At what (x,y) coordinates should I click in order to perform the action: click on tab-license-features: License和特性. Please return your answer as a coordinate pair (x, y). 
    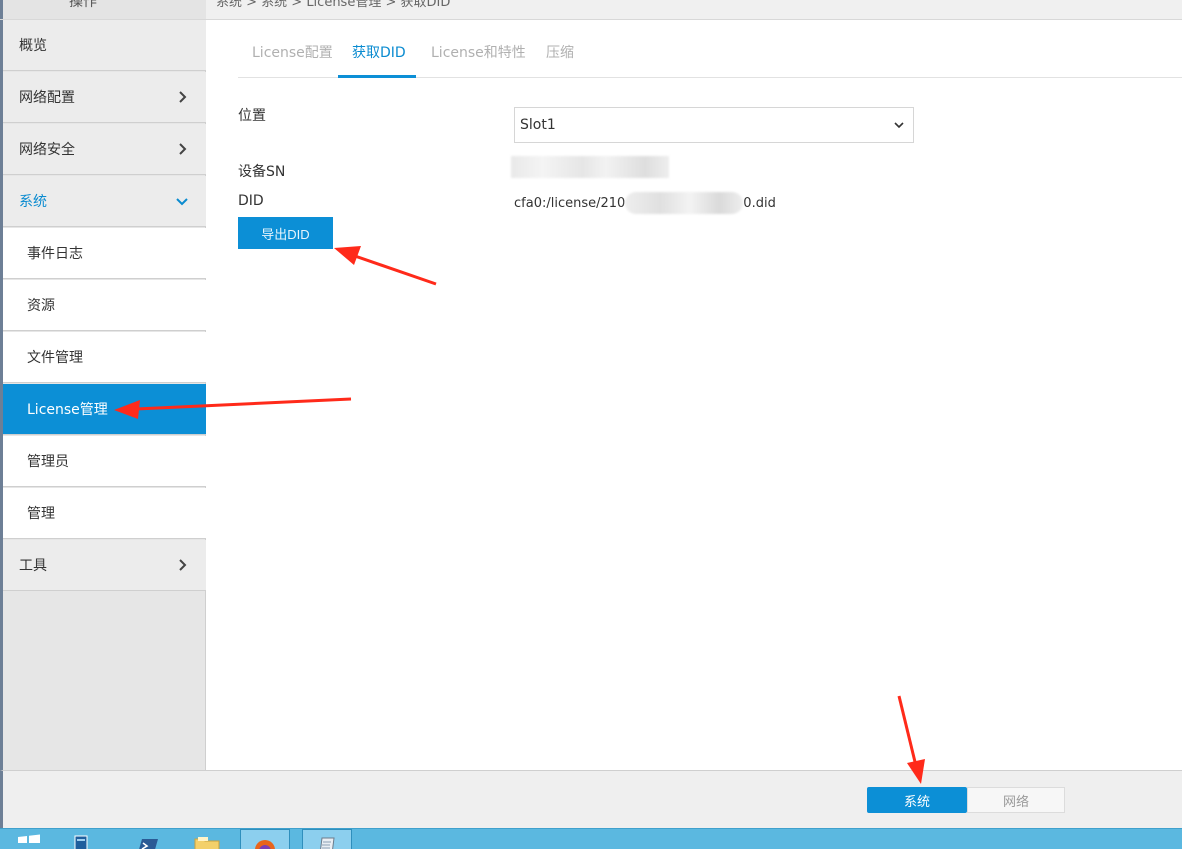
    Looking at the image, I should click on (478, 52).